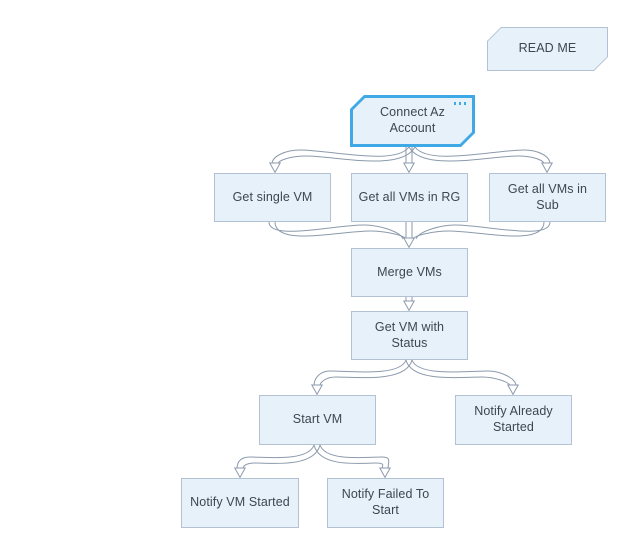 The height and width of the screenshot is (549, 636). I want to click on node-label: Get all VMs in RG, so click(409, 196).